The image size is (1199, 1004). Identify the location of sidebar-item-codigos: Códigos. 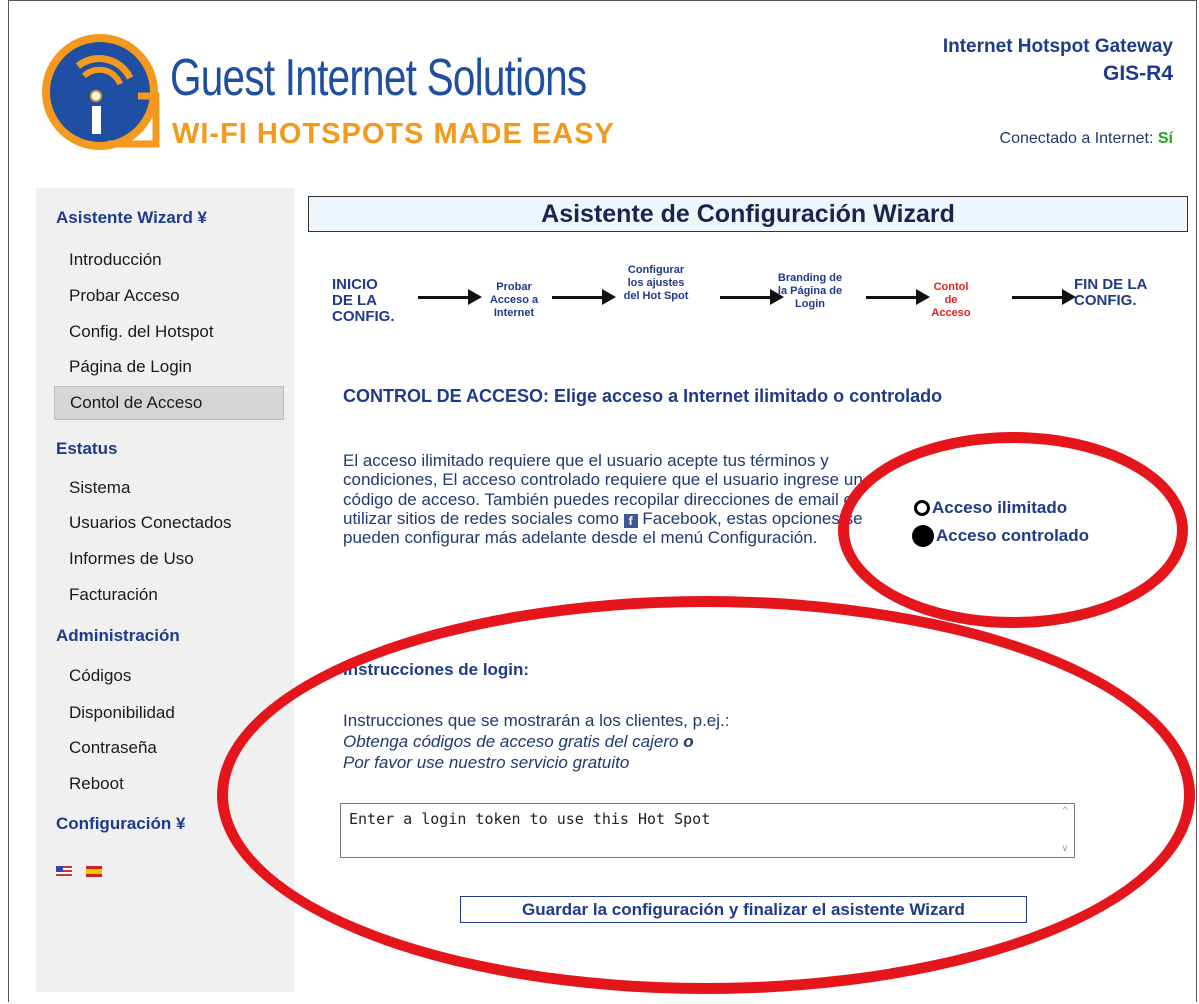
(165, 676).